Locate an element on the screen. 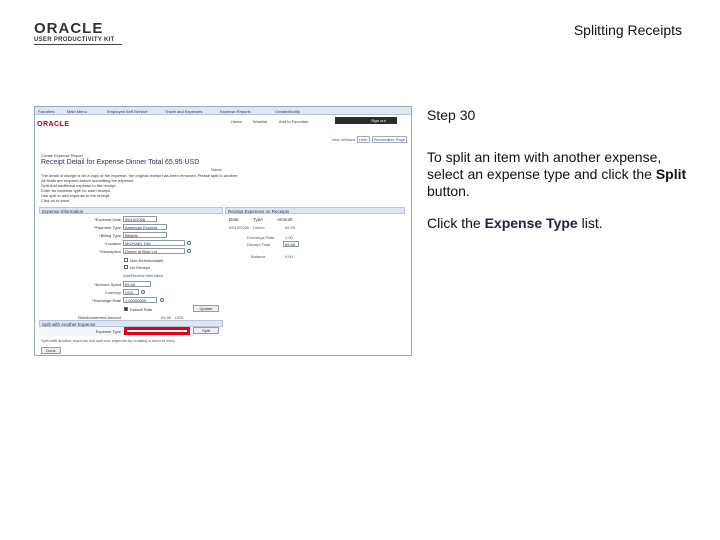 The width and height of the screenshot is (720, 540). oracle-upk-logo: ORACLE USER PRODUCTIVITY KIT is located at coordinates (79, 32).